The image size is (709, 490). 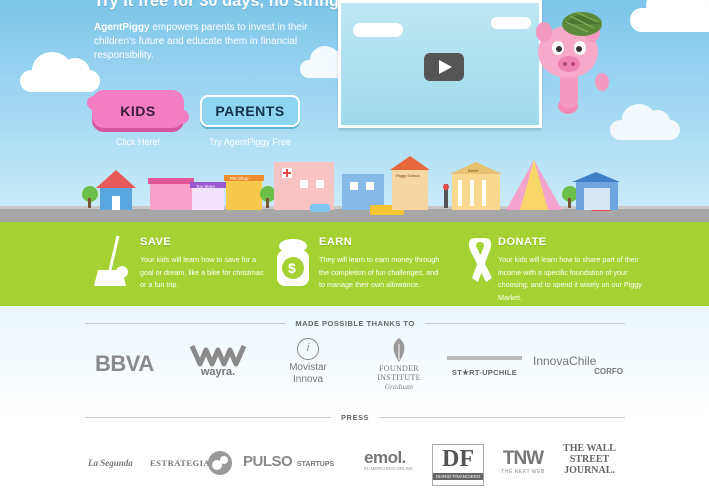 What do you see at coordinates (458, 465) in the screenshot?
I see `diario-financiero-logo: DF DIARIO FINANCIERO` at bounding box center [458, 465].